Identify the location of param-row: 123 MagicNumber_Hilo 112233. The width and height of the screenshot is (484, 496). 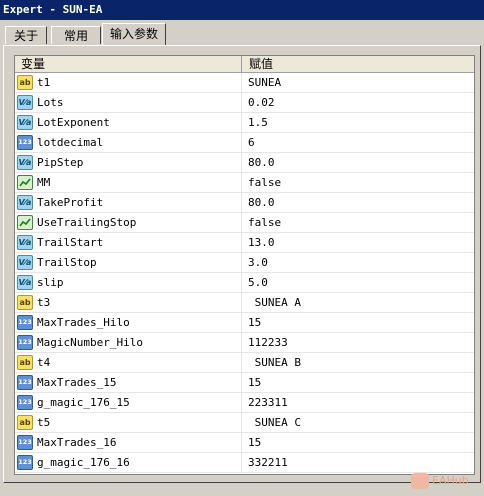
(244, 343).